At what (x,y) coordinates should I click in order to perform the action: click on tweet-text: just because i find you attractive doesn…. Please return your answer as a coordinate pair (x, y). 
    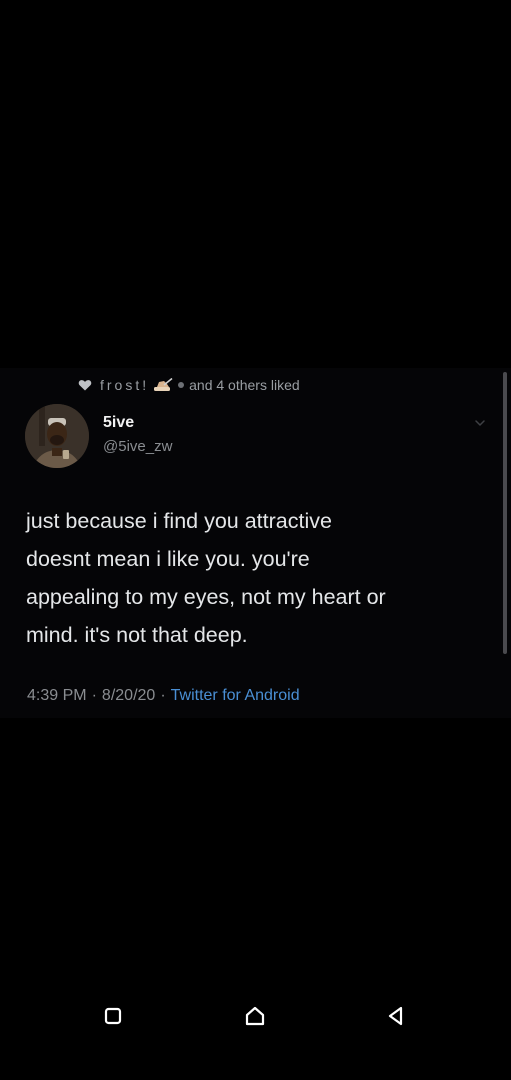
    Looking at the image, I should click on (258, 578).